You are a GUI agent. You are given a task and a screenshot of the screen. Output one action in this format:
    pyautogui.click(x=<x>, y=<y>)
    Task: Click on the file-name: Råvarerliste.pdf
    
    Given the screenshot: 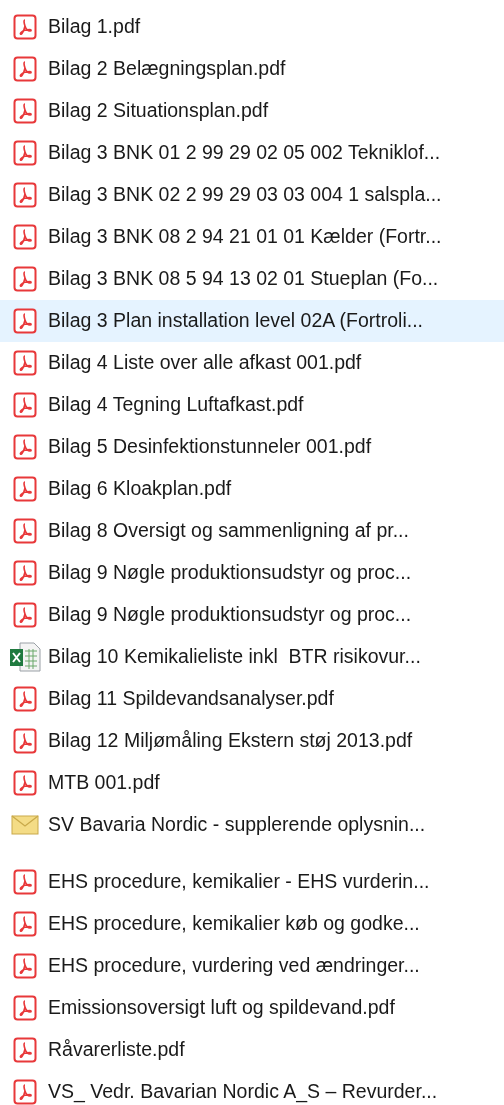 What is the action you would take?
    pyautogui.click(x=116, y=1050)
    